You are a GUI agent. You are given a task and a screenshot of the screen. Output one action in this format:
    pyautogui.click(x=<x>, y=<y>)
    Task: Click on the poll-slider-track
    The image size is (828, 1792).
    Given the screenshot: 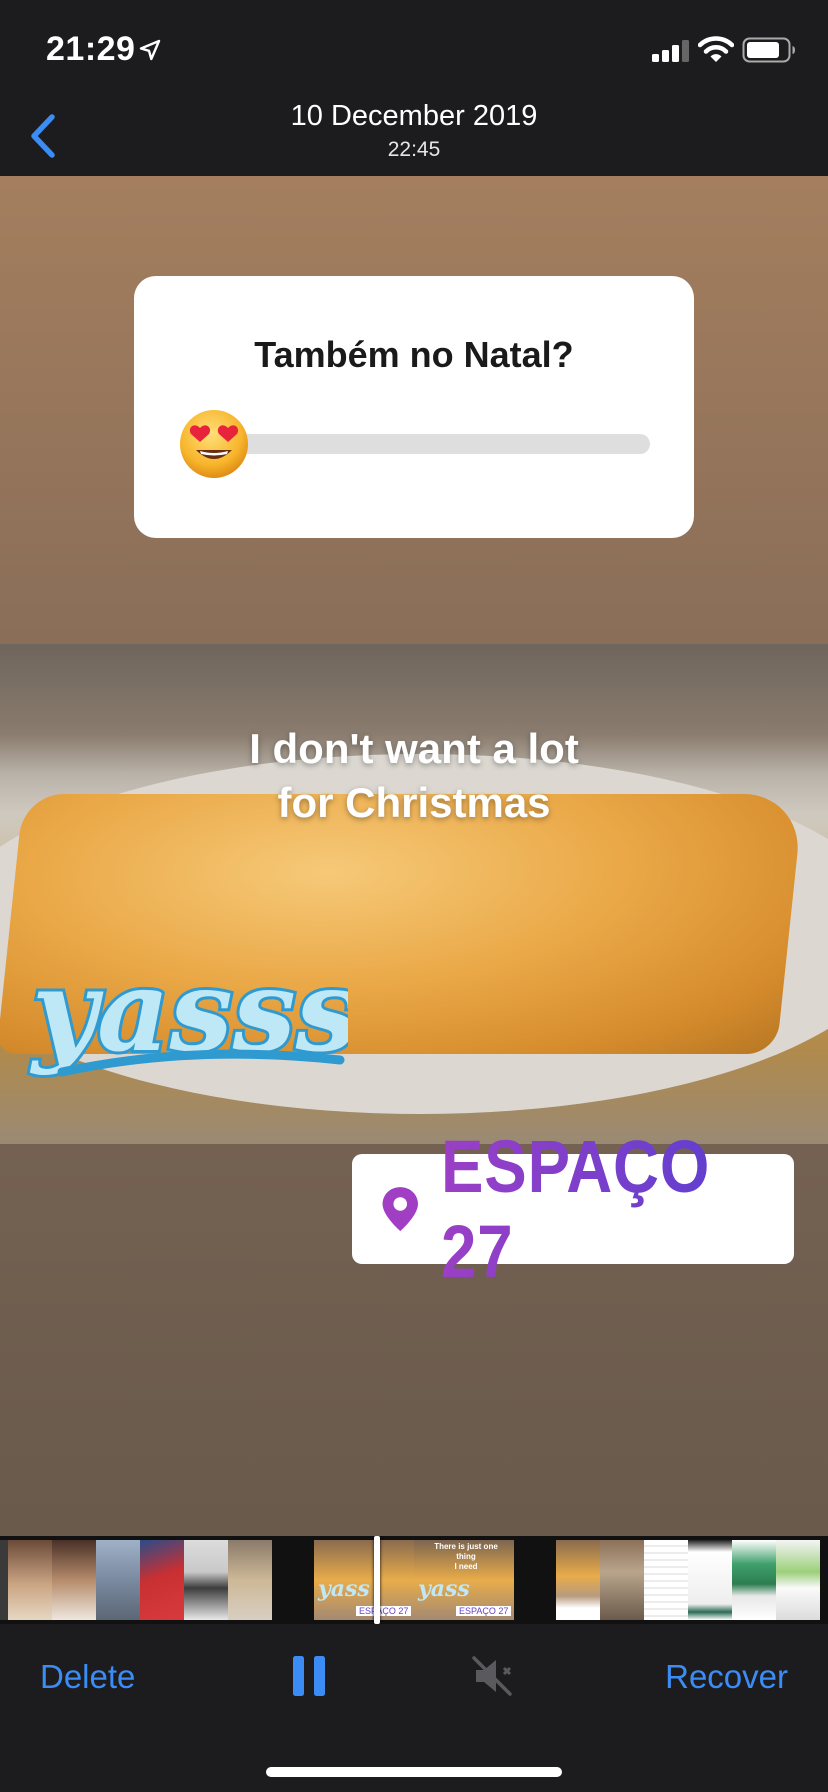 What is the action you would take?
    pyautogui.click(x=440, y=444)
    